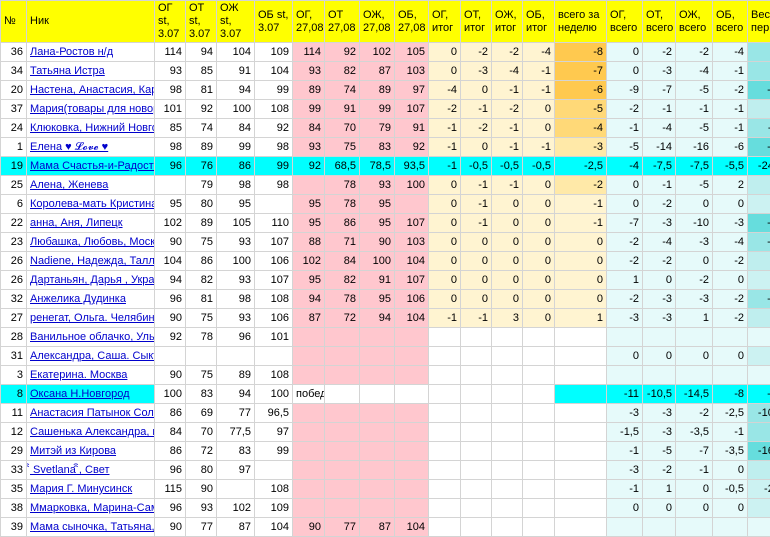 The width and height of the screenshot is (770, 537). I want to click on cell: 87, so click(236, 527).